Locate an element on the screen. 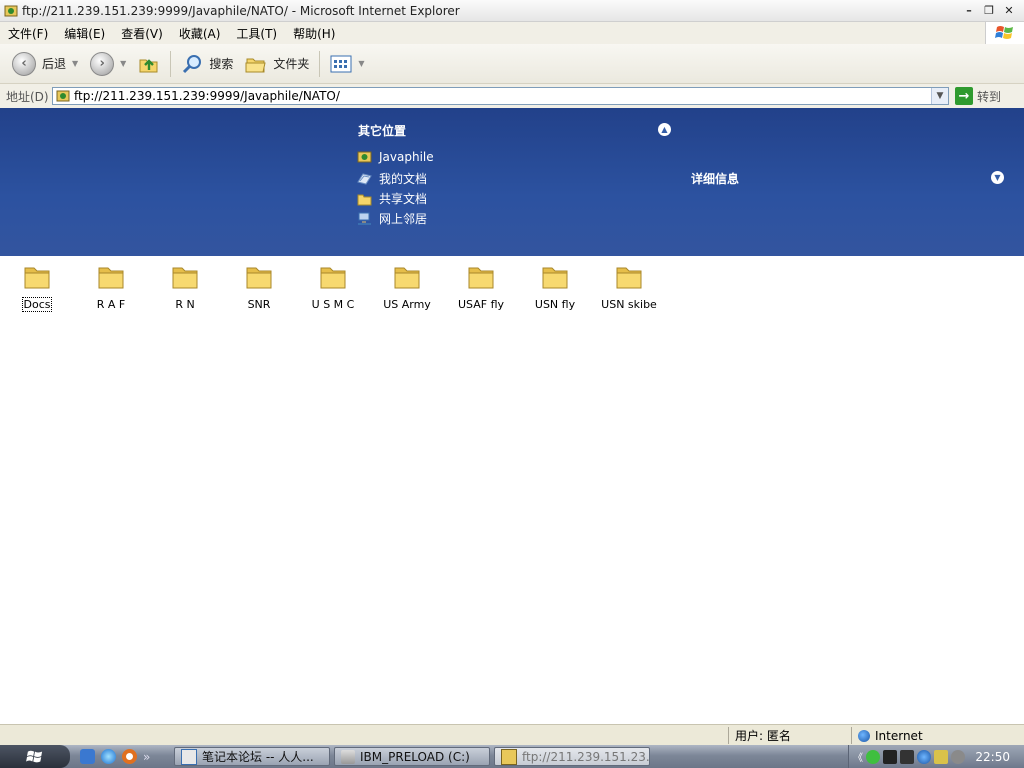  go-label: 转到 is located at coordinates (989, 96).